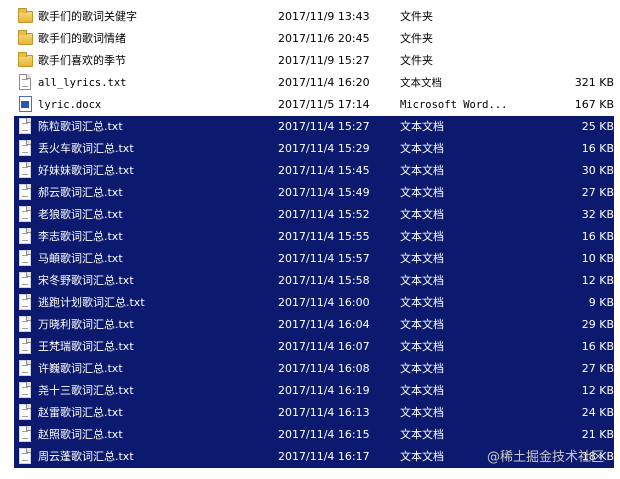  Describe the element at coordinates (314, 17) in the screenshot. I see `file-row: 歌手们的歌词关健字 2017/11/9 13:43 文件夹` at that location.